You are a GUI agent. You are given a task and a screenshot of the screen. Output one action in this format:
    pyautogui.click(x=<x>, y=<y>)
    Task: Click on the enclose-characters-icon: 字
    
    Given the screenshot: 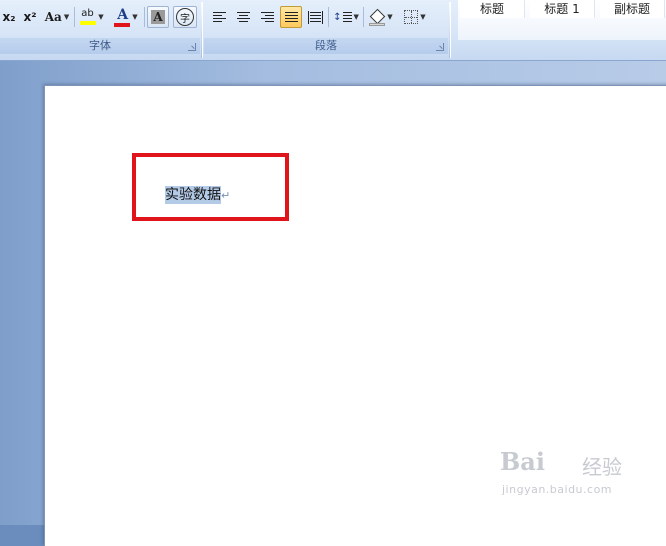 What is the action you would take?
    pyautogui.click(x=185, y=17)
    